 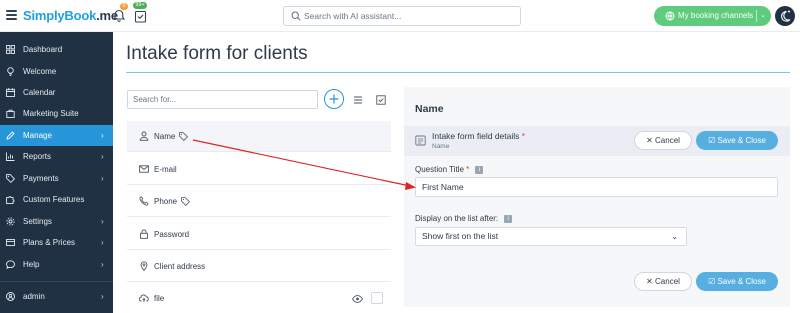 What do you see at coordinates (409, 16) in the screenshot?
I see `ai-search-input` at bounding box center [409, 16].